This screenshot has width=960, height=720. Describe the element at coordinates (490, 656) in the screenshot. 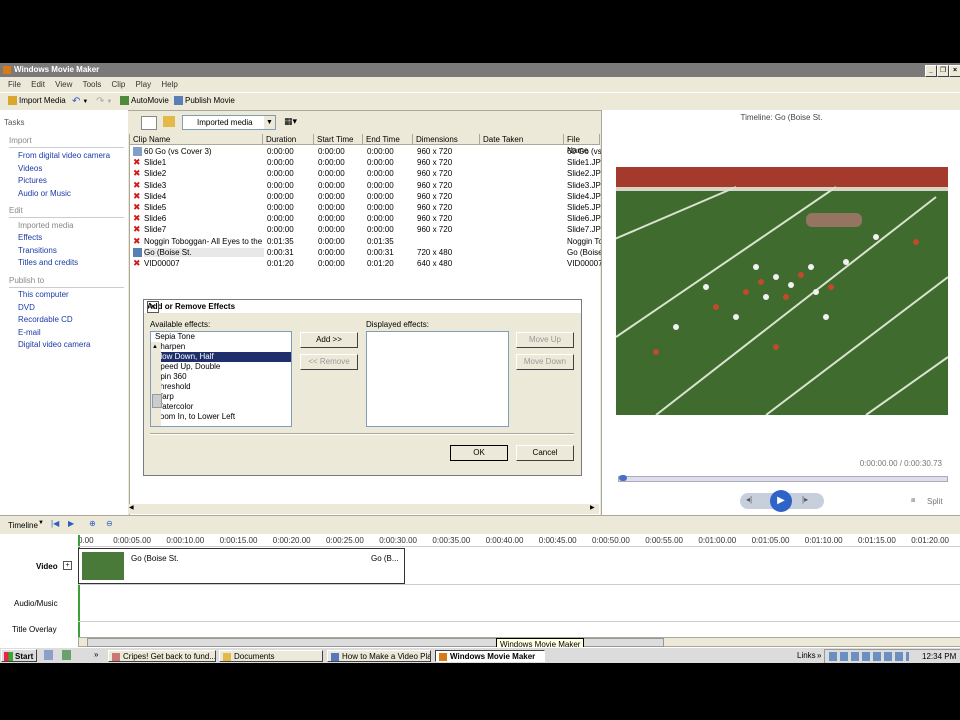

I see `taskbar-item-movie-maker: Windows Movie Maker` at that location.